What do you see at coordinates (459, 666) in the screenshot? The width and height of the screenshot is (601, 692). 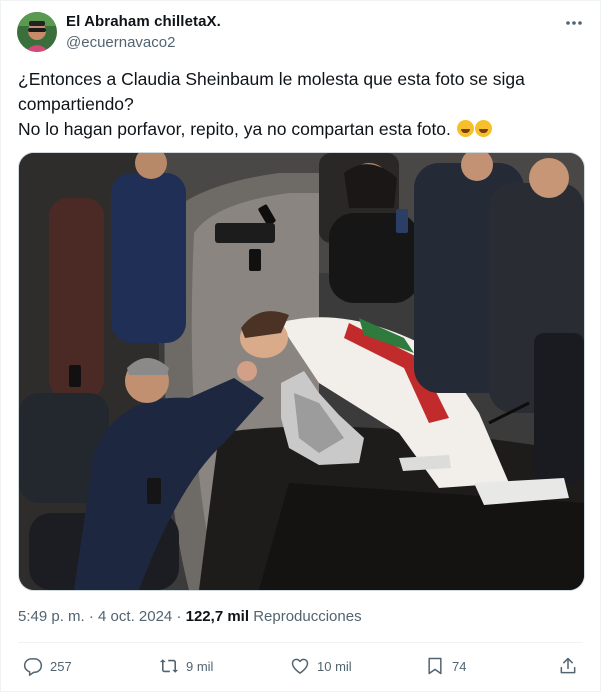 I see `bookmark-count: 74` at bounding box center [459, 666].